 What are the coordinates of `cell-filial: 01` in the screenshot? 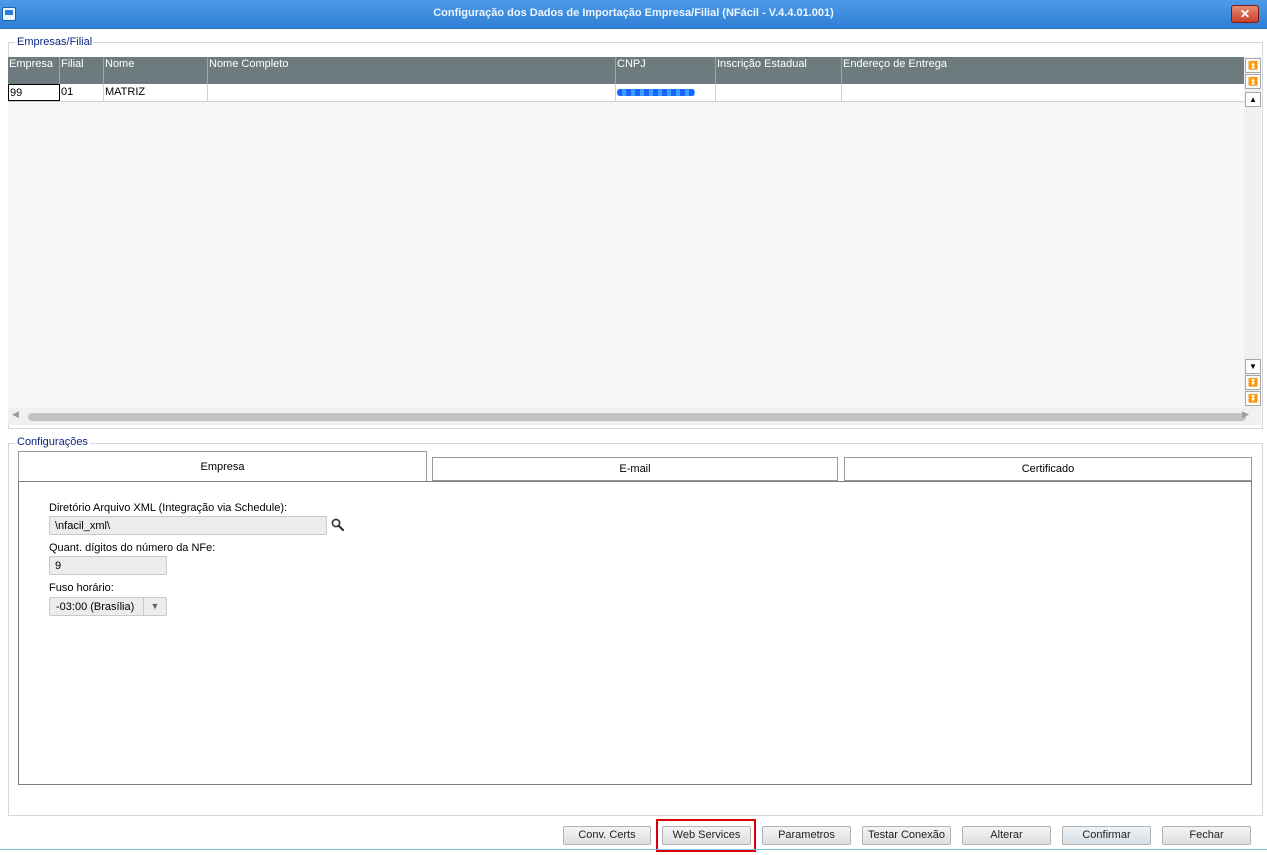 It's located at (82, 92).